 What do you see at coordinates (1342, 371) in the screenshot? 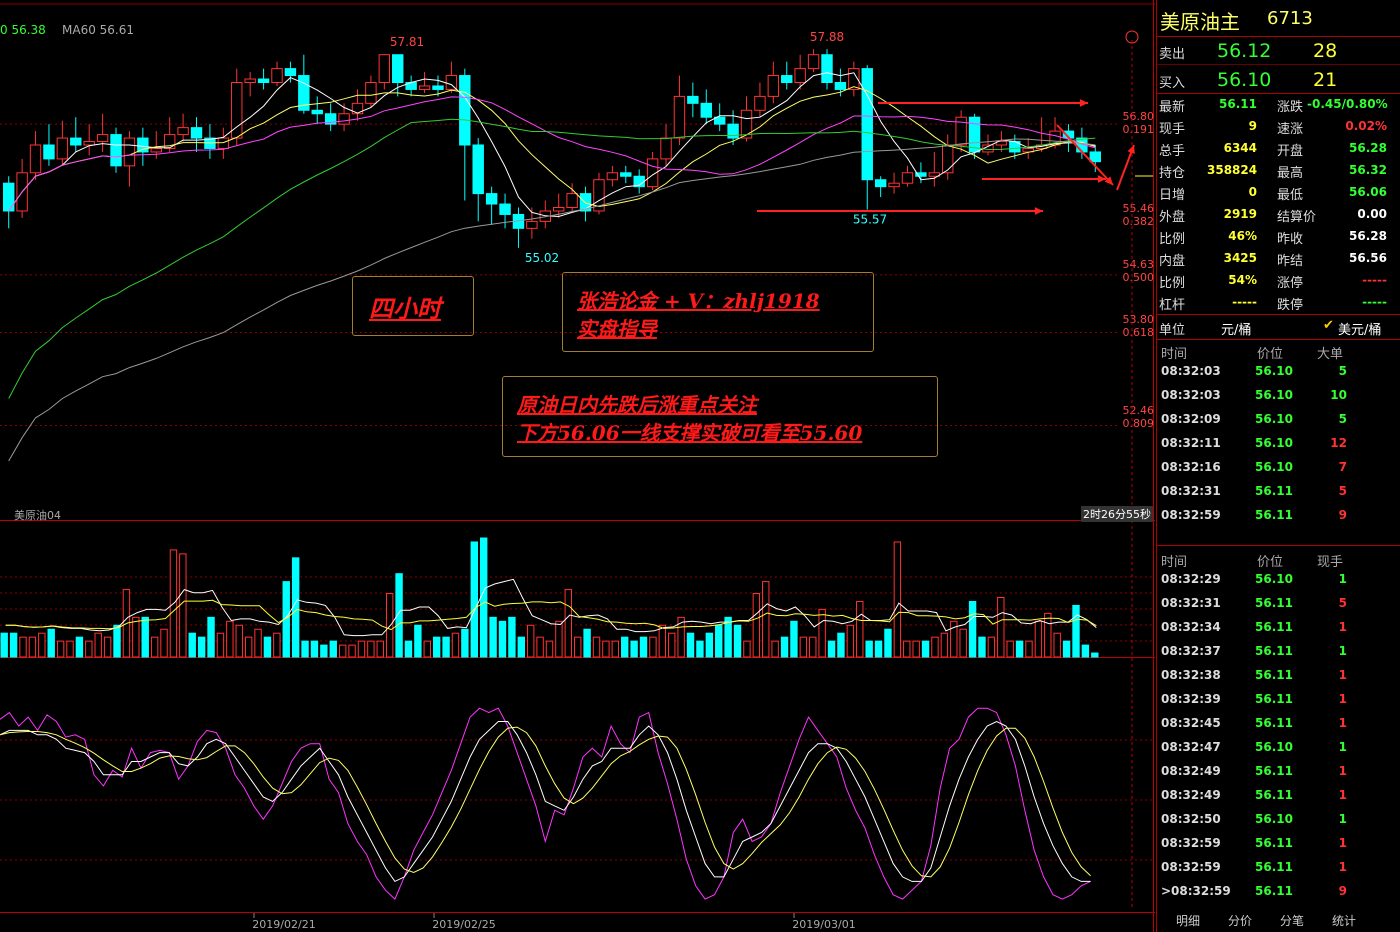
I see `tick-volume: 5` at bounding box center [1342, 371].